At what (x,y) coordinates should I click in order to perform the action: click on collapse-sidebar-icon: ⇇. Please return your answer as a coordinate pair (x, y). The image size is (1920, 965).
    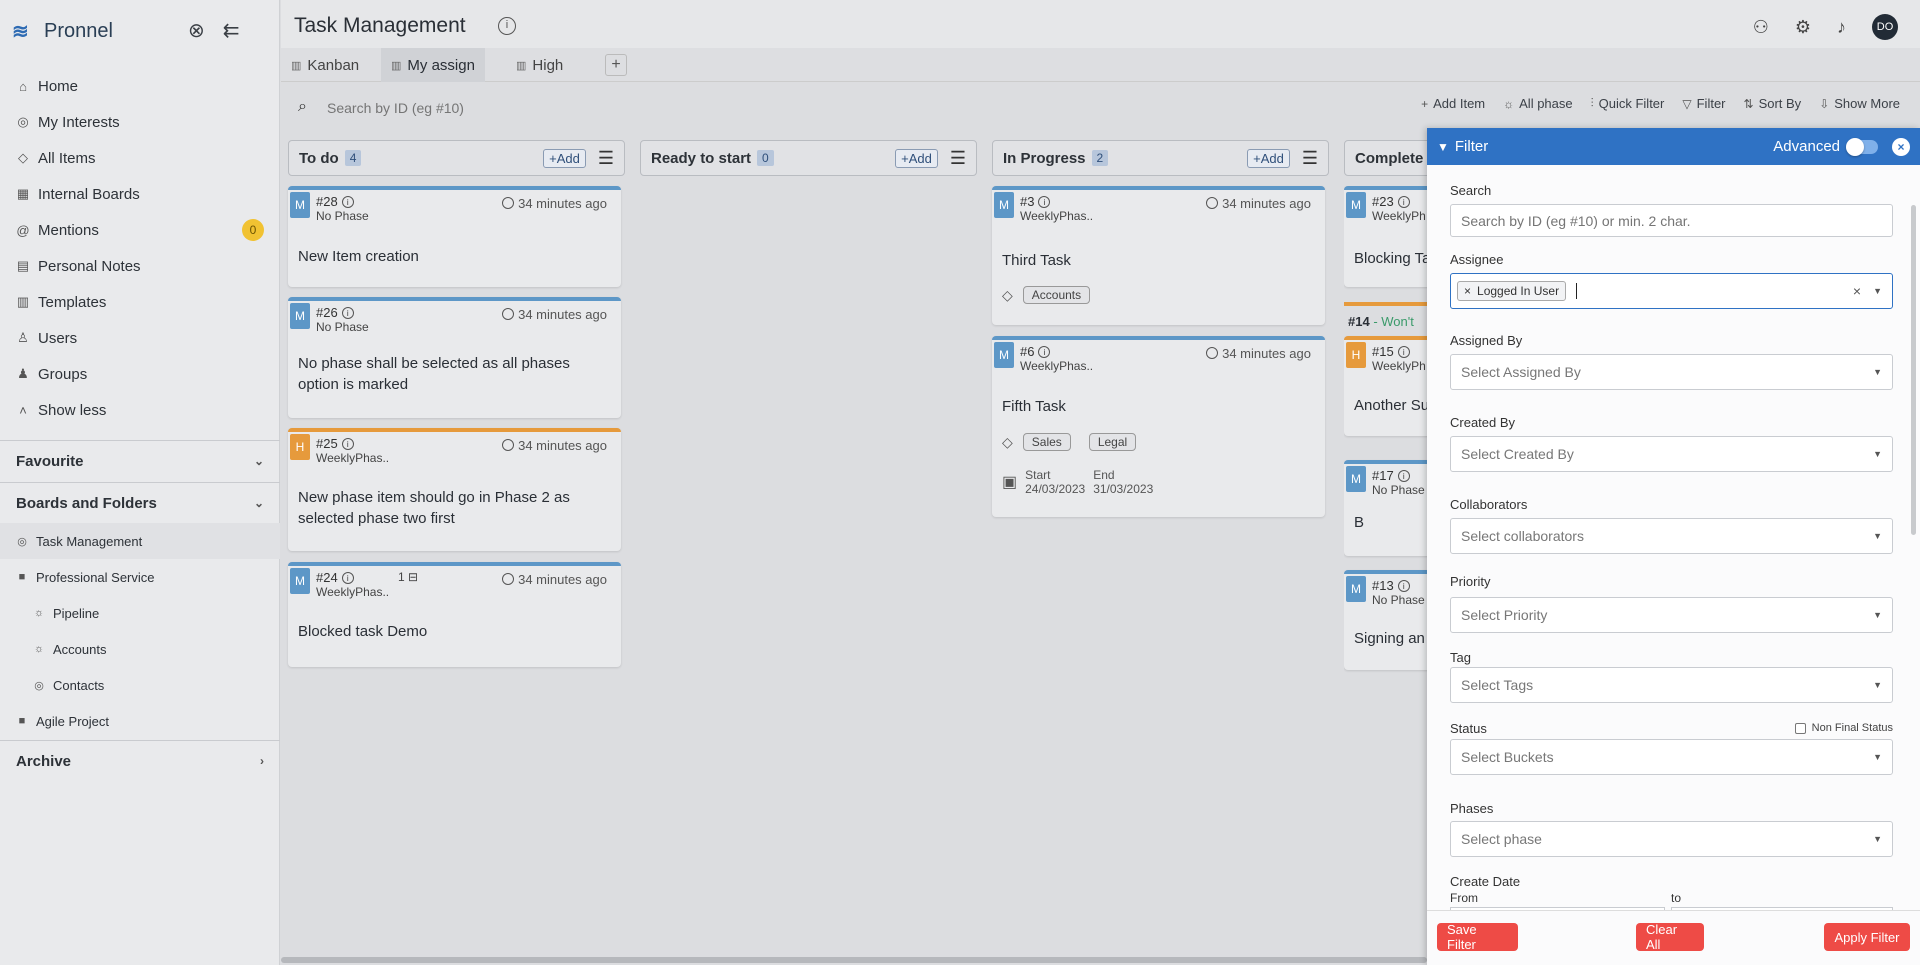
    Looking at the image, I should click on (231, 30).